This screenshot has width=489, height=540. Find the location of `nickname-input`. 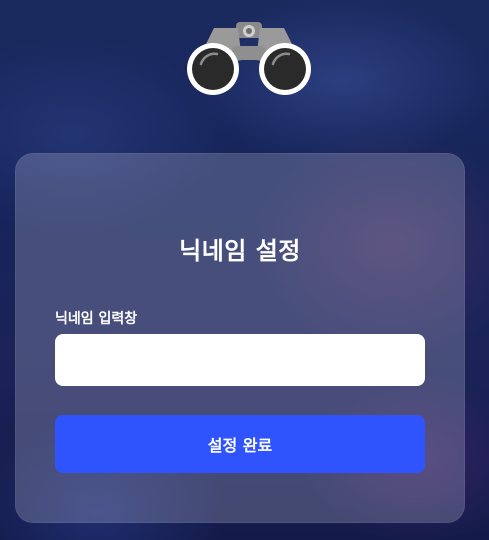

nickname-input is located at coordinates (240, 360).